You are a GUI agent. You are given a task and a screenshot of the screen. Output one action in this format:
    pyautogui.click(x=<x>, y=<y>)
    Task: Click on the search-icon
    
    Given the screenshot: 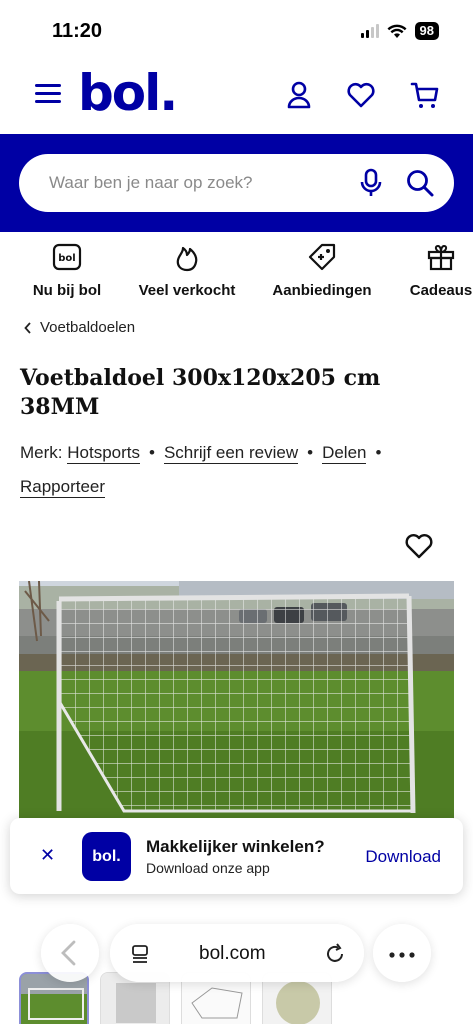 What is the action you would take?
    pyautogui.click(x=420, y=183)
    